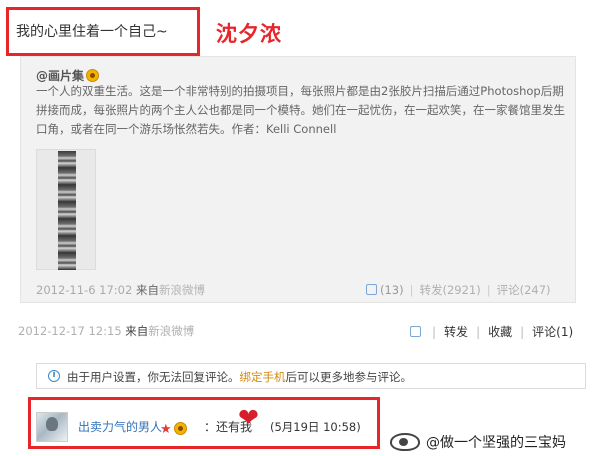  Describe the element at coordinates (392, 290) in the screenshot. I see `repost-like-count: (13)` at that location.